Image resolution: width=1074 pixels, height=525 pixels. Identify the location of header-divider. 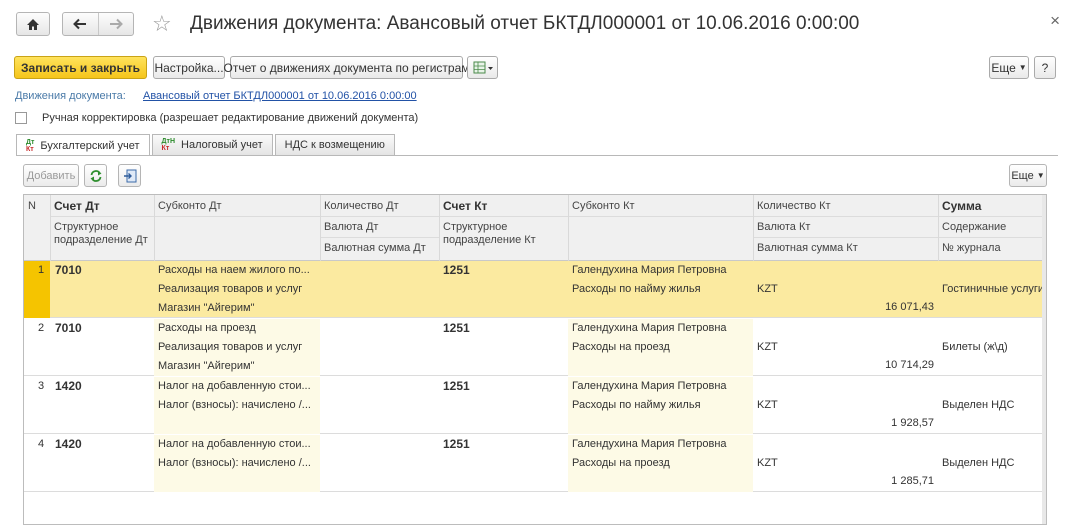
(899, 237).